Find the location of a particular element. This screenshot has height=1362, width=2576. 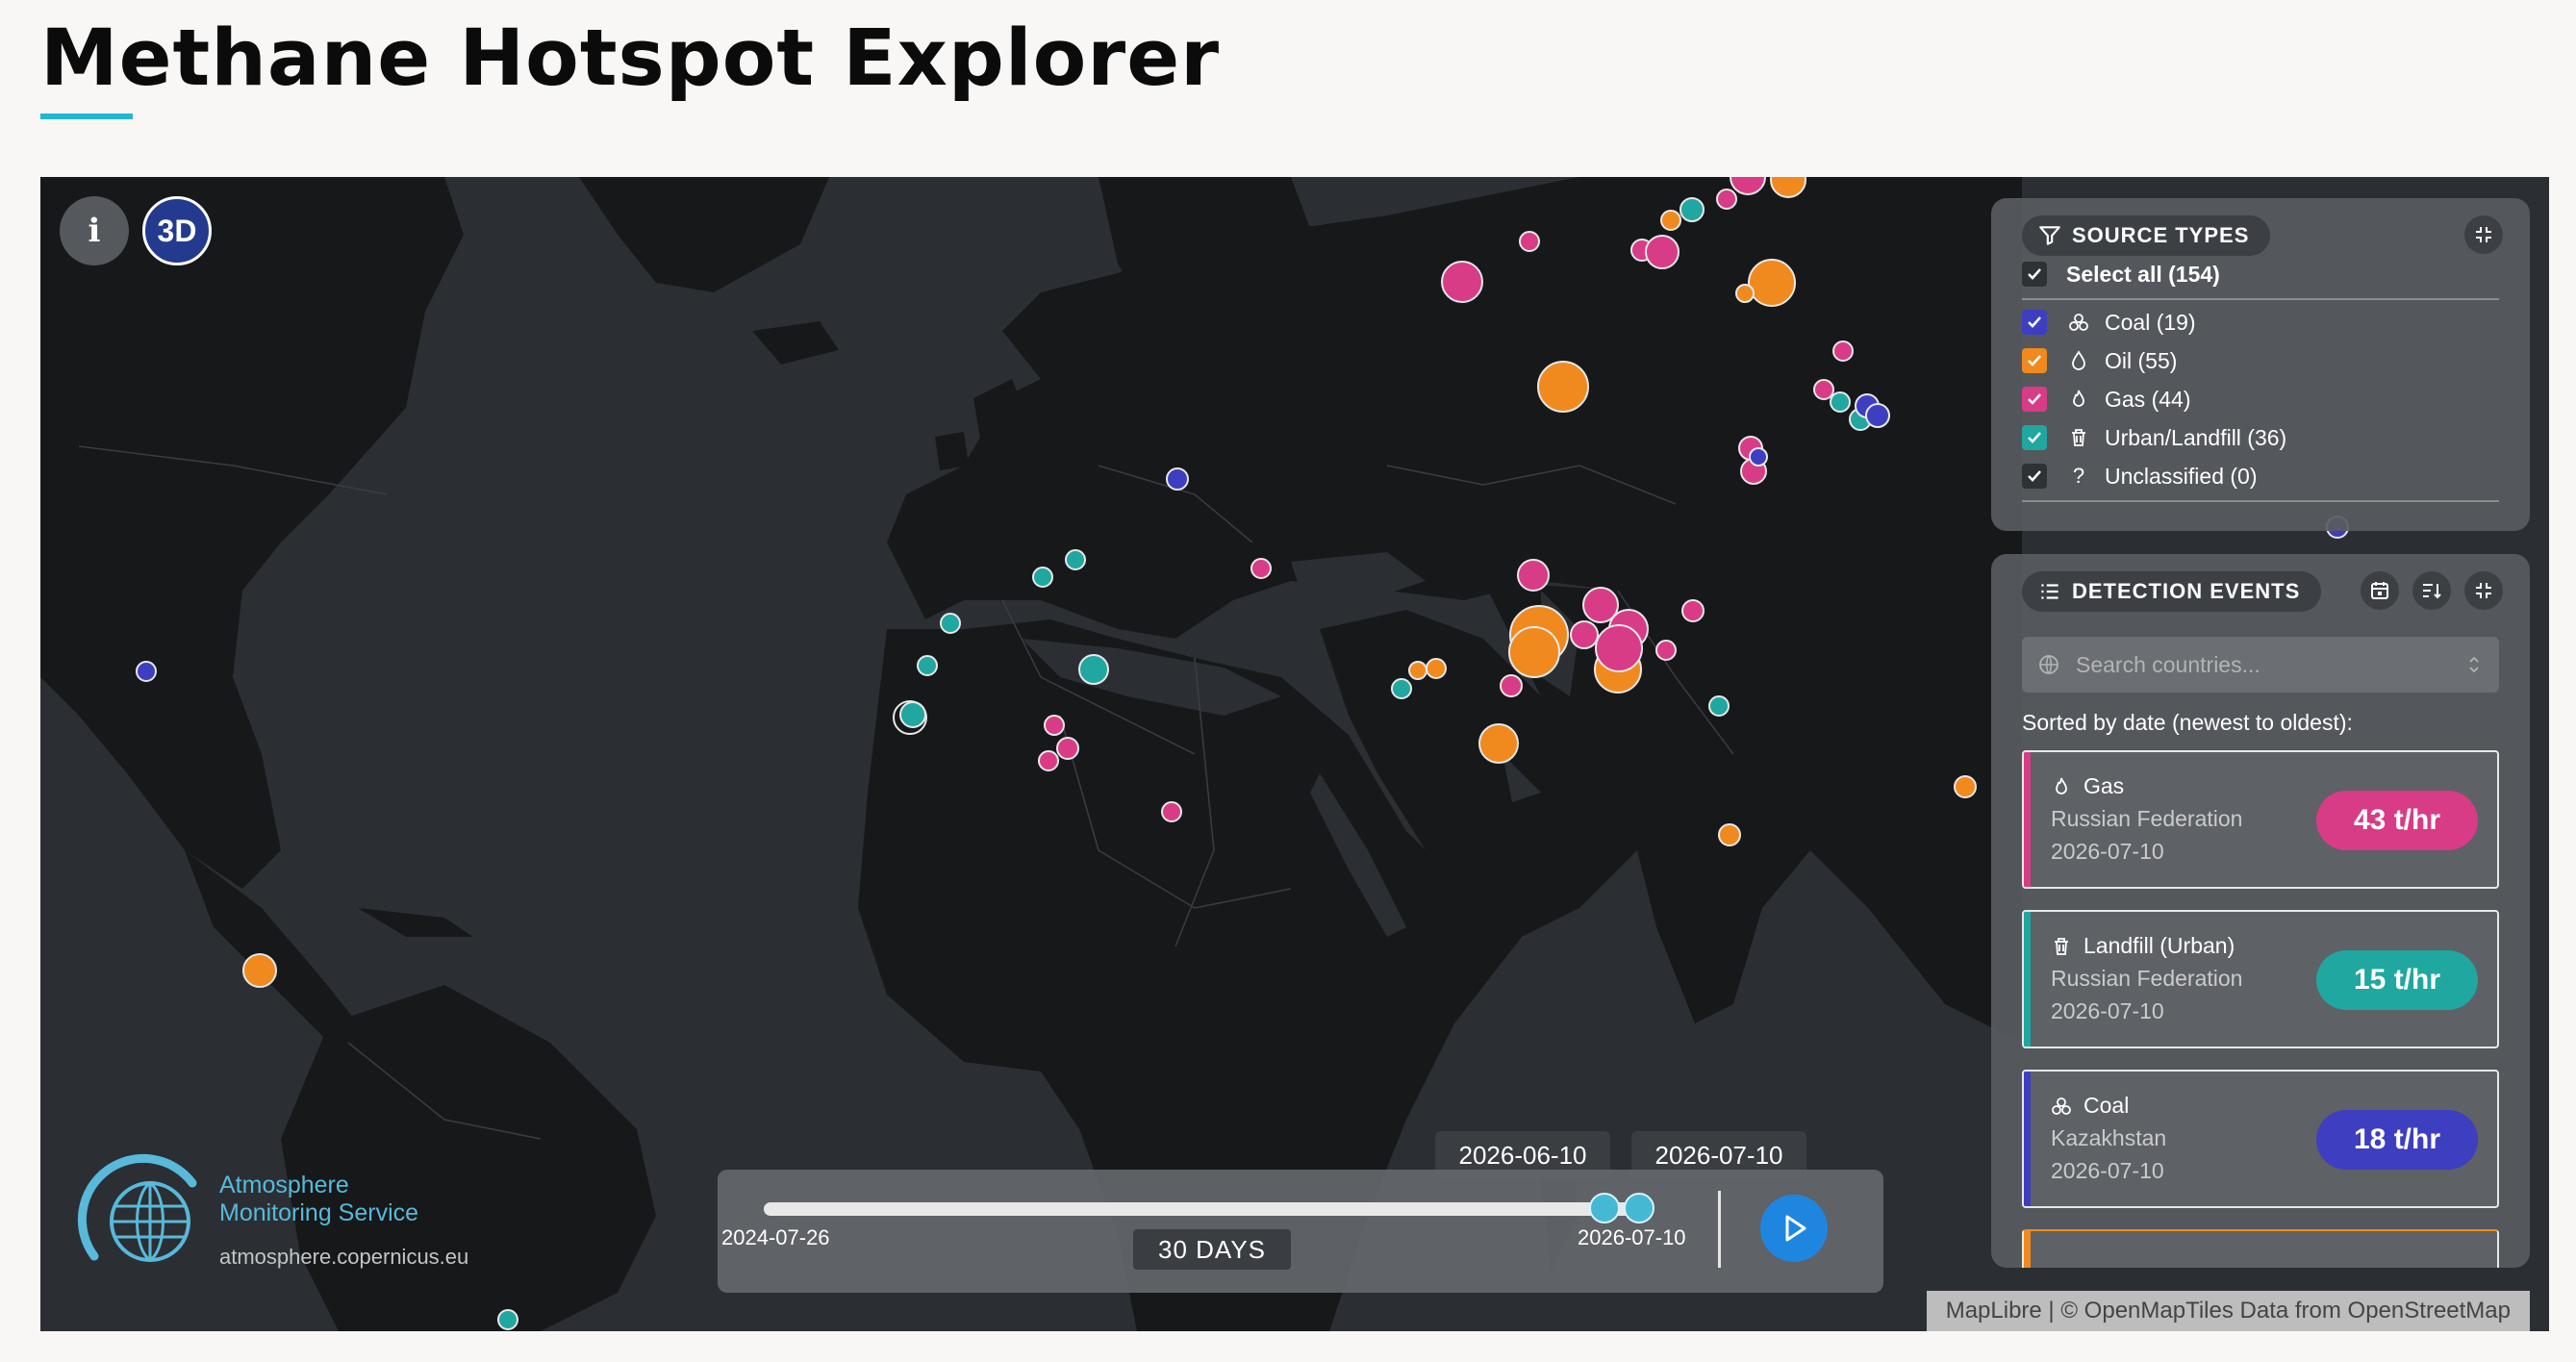

sort-icon is located at coordinates (2432, 592).